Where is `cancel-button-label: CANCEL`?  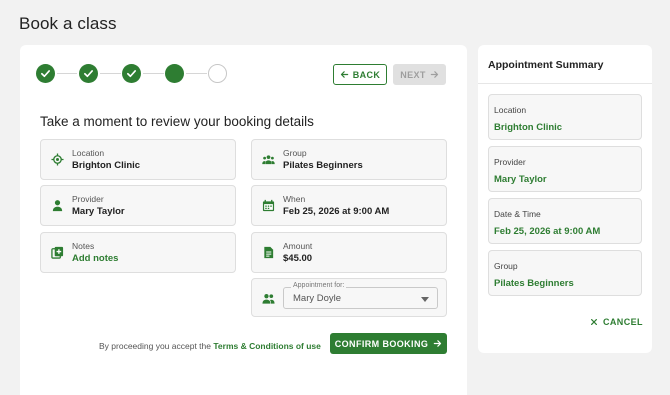
cancel-button-label: CANCEL is located at coordinates (623, 322).